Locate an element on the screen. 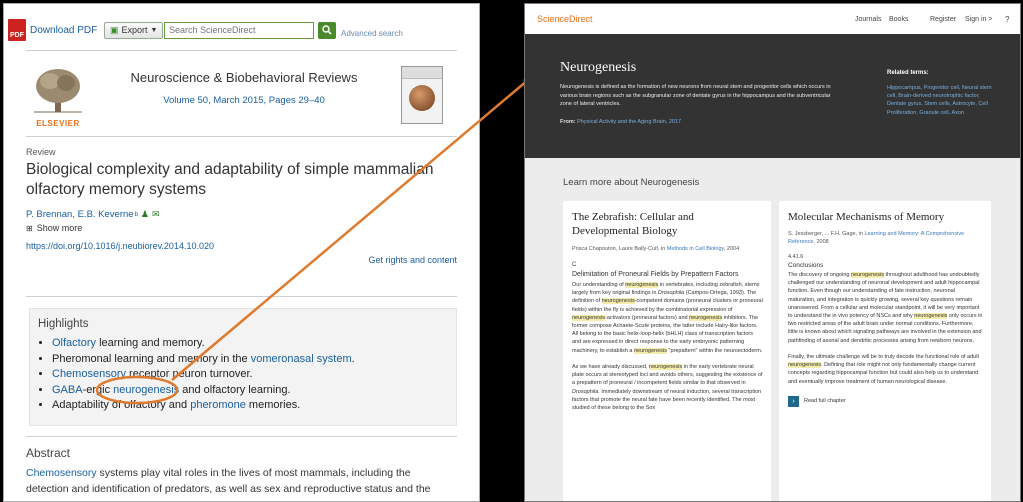  card-source-link: Methods in Cell Biology is located at coordinates (695, 249).